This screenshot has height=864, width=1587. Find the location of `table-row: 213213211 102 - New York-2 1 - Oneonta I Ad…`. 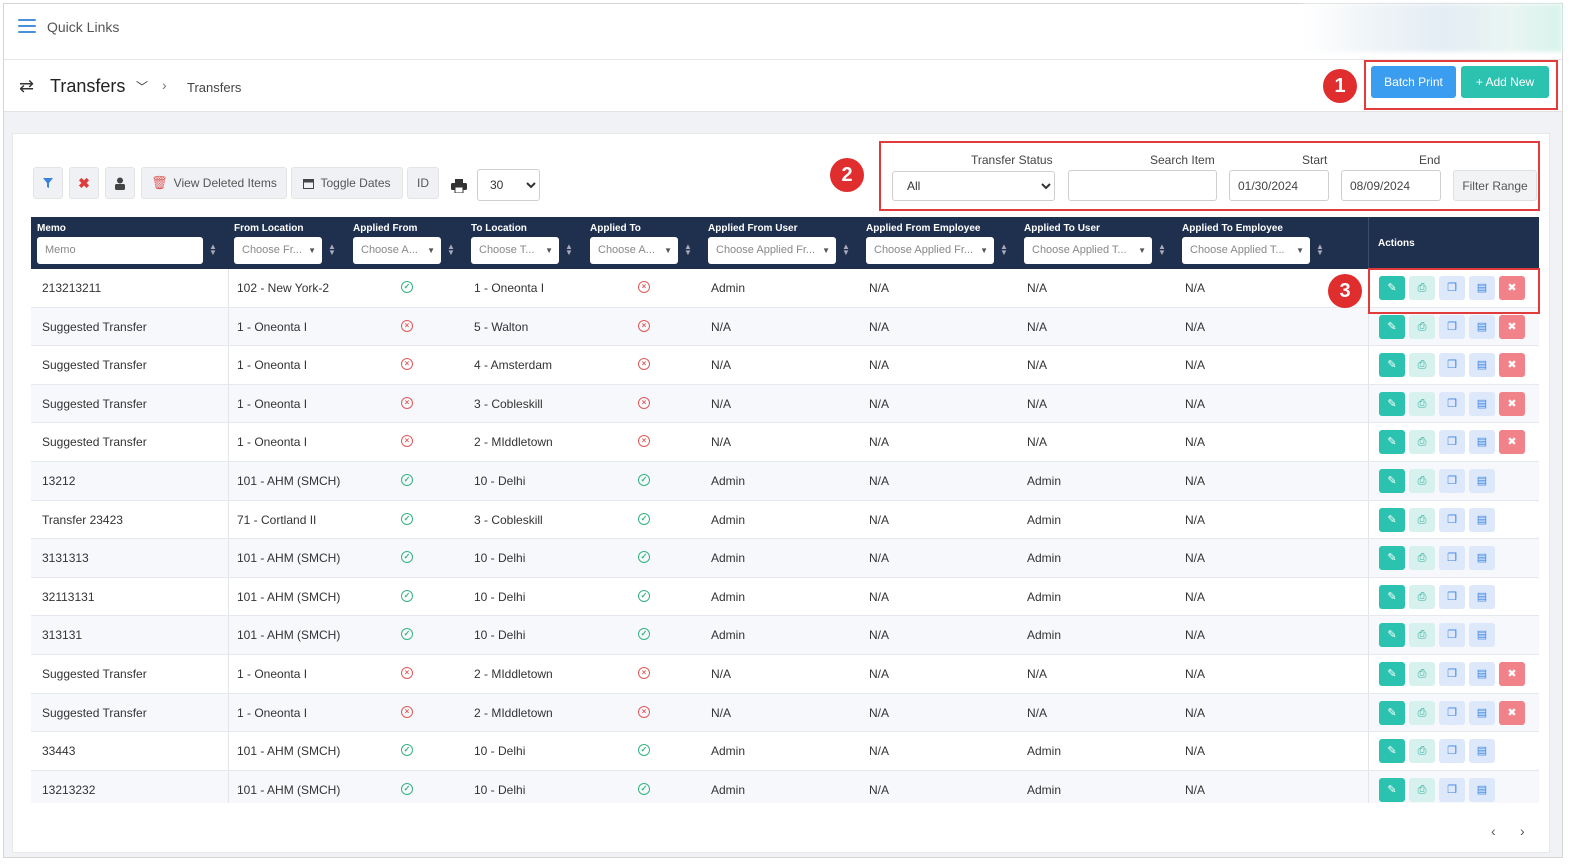

table-row: 213213211 102 - New York-2 1 - Oneonta I Ad… is located at coordinates (785, 288).